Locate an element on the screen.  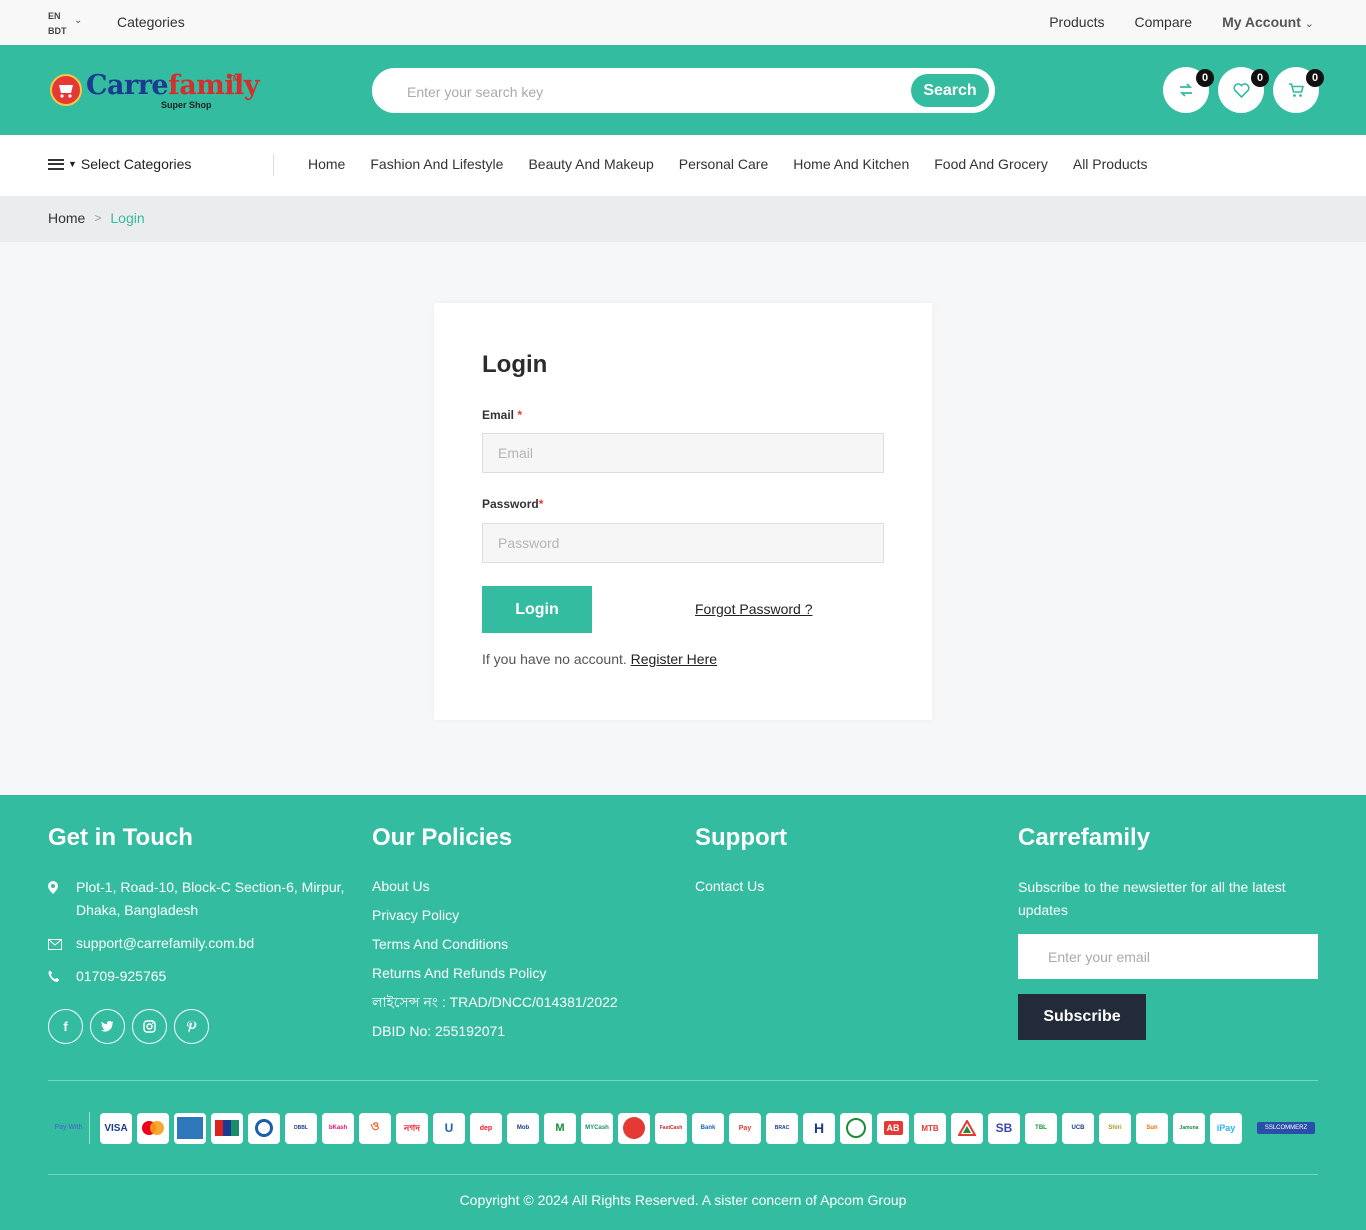
wishlist-count-badge: 0 is located at coordinates (1260, 78).